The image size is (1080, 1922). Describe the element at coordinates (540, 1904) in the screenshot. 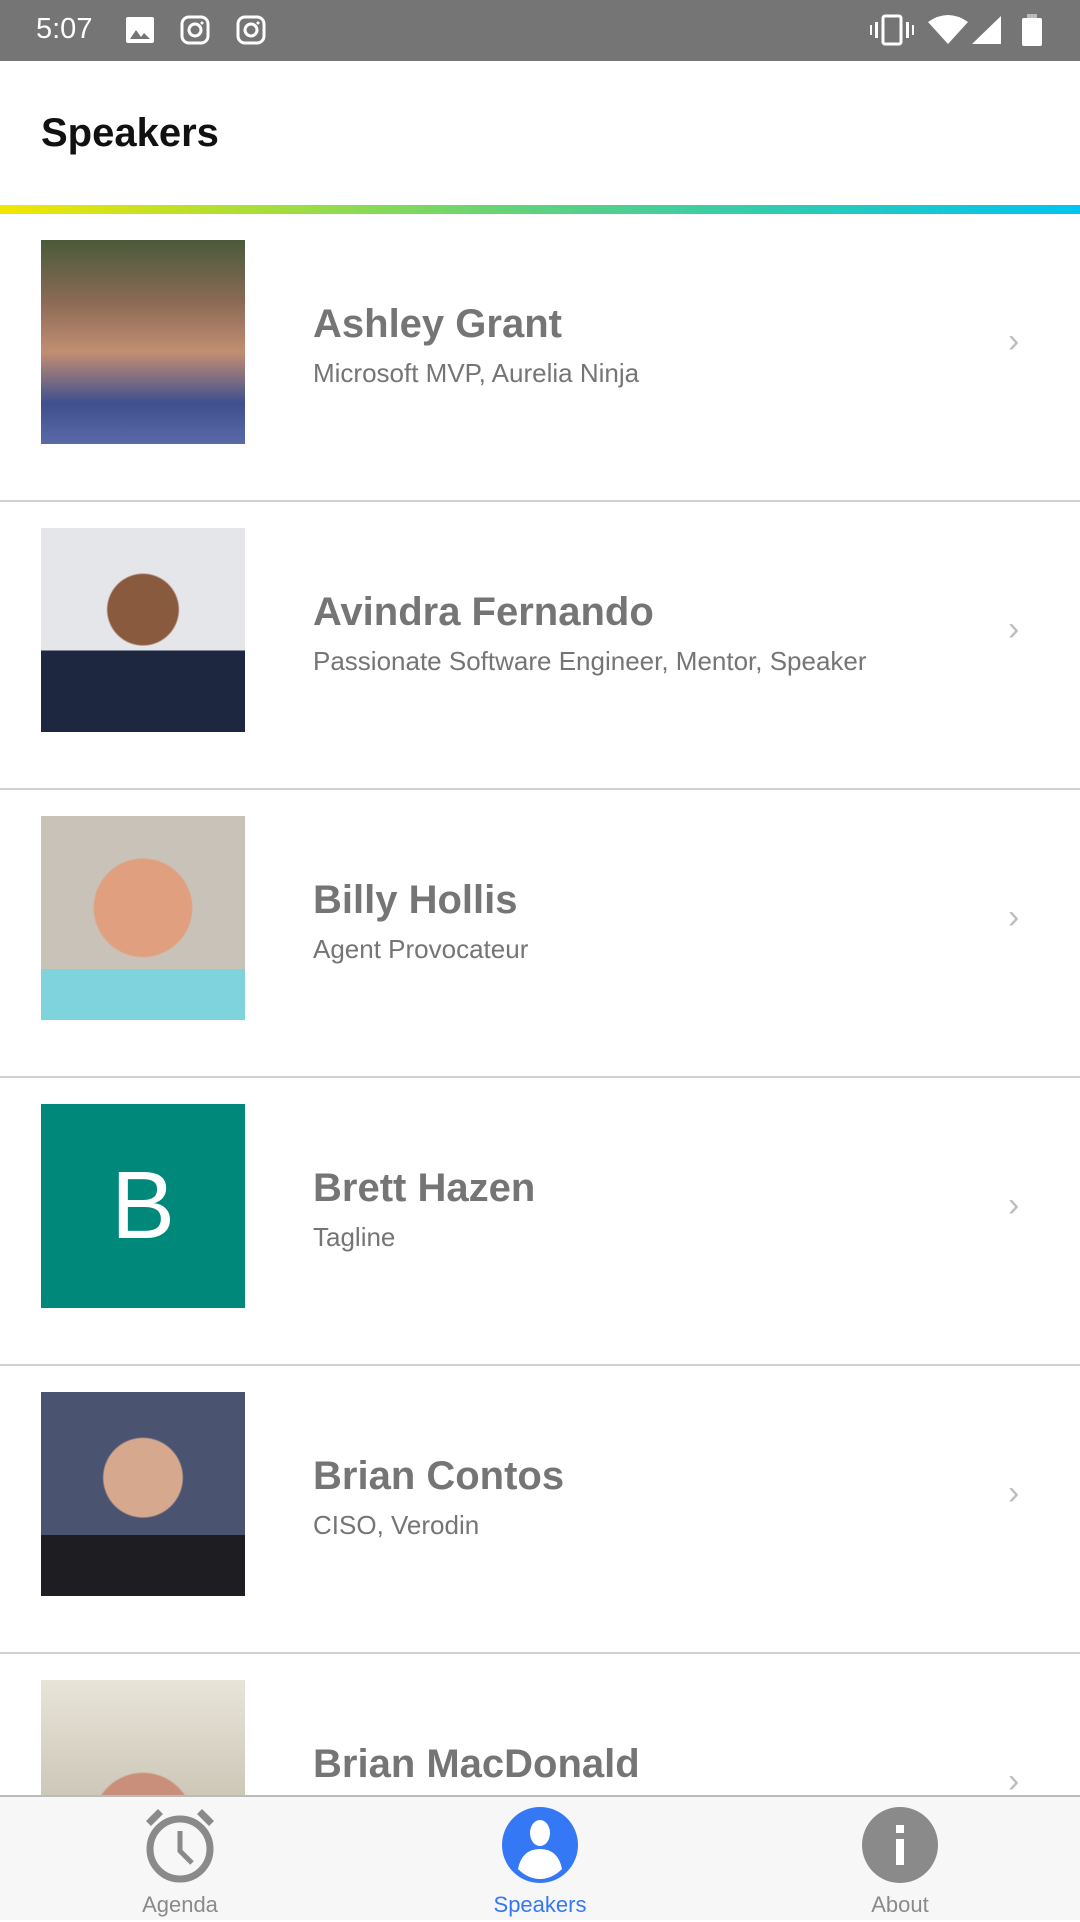

I see `tab-label: Speakers` at that location.